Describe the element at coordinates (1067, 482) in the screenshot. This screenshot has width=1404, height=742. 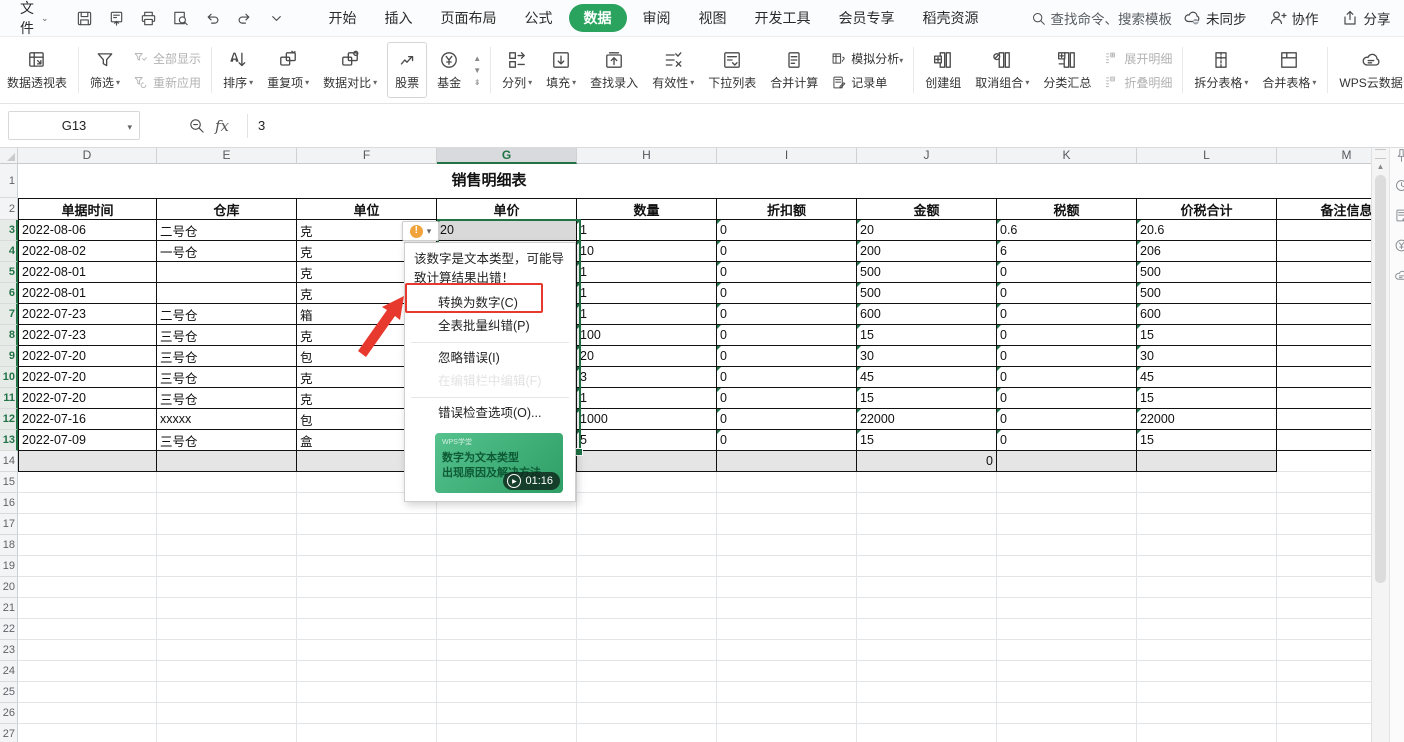
I see `cell-K15` at that location.